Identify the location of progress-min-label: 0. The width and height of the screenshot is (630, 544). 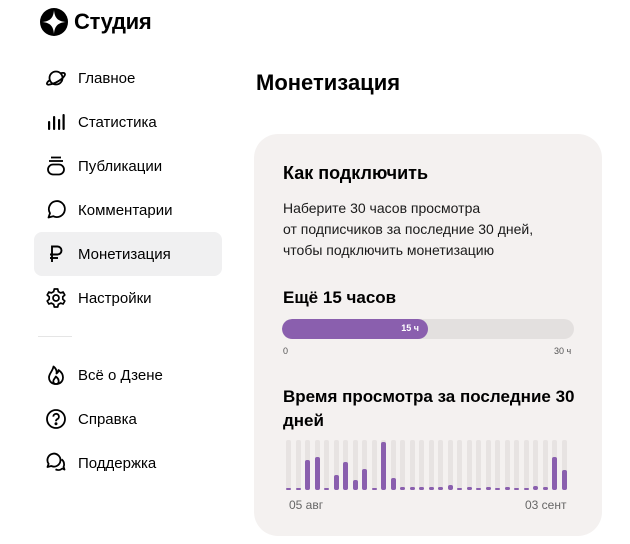
(286, 351).